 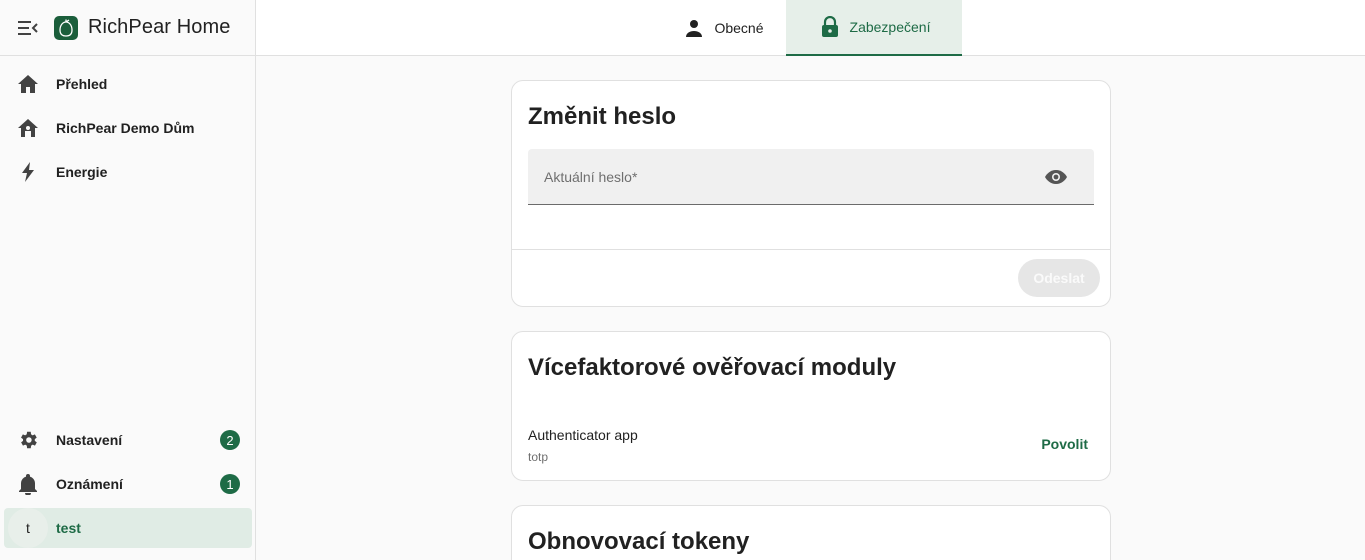 I want to click on sidebar-item-label: RichPear Demo Dům, so click(x=125, y=128).